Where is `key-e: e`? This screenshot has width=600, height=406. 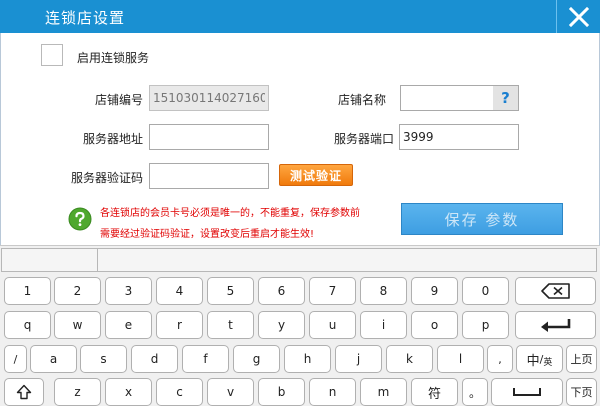 key-e: e is located at coordinates (128, 325).